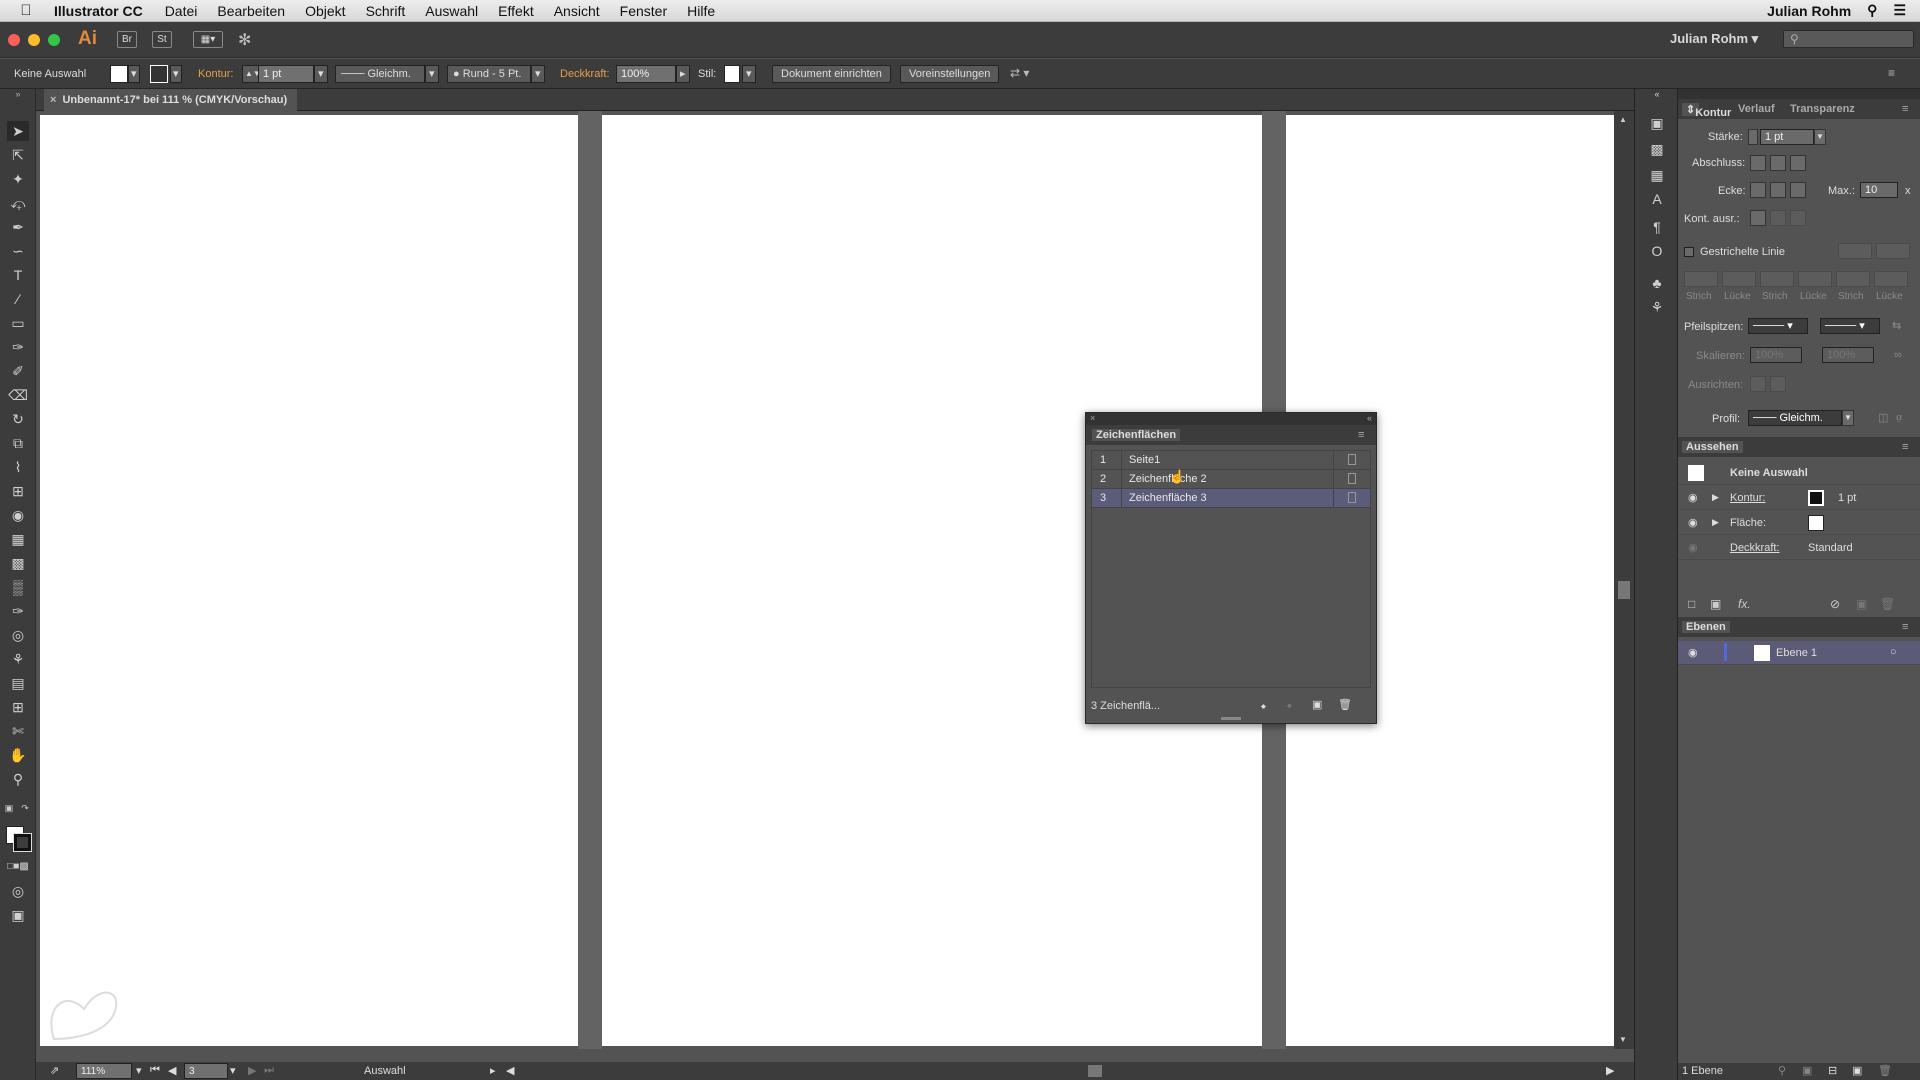 This screenshot has height=1080, width=1920. Describe the element at coordinates (1231, 498) in the screenshot. I see `artboard-row-selected: 3 Zeichenfläche 3` at that location.